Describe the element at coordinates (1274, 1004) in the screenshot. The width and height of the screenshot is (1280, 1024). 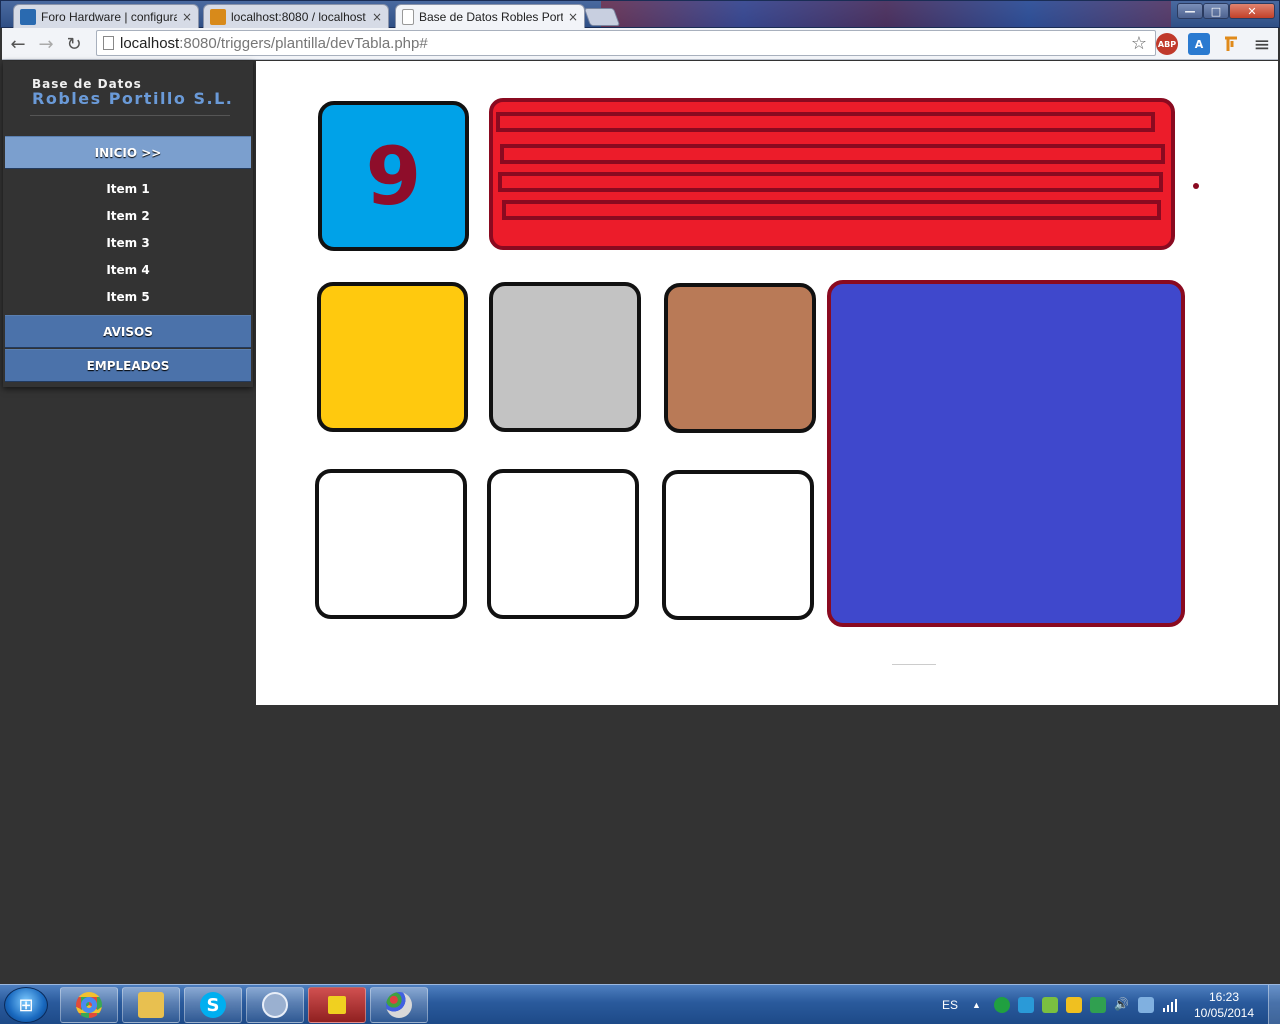
I see `show-desktop-button` at that location.